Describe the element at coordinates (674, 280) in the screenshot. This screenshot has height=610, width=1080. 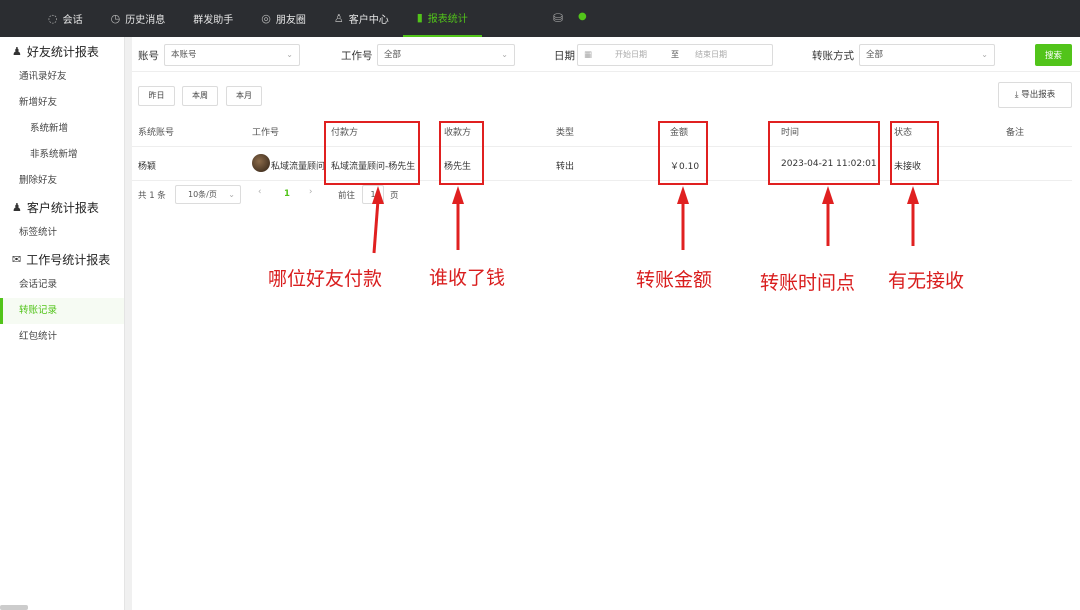
I see `annotation-label-amount: 转账金额` at that location.